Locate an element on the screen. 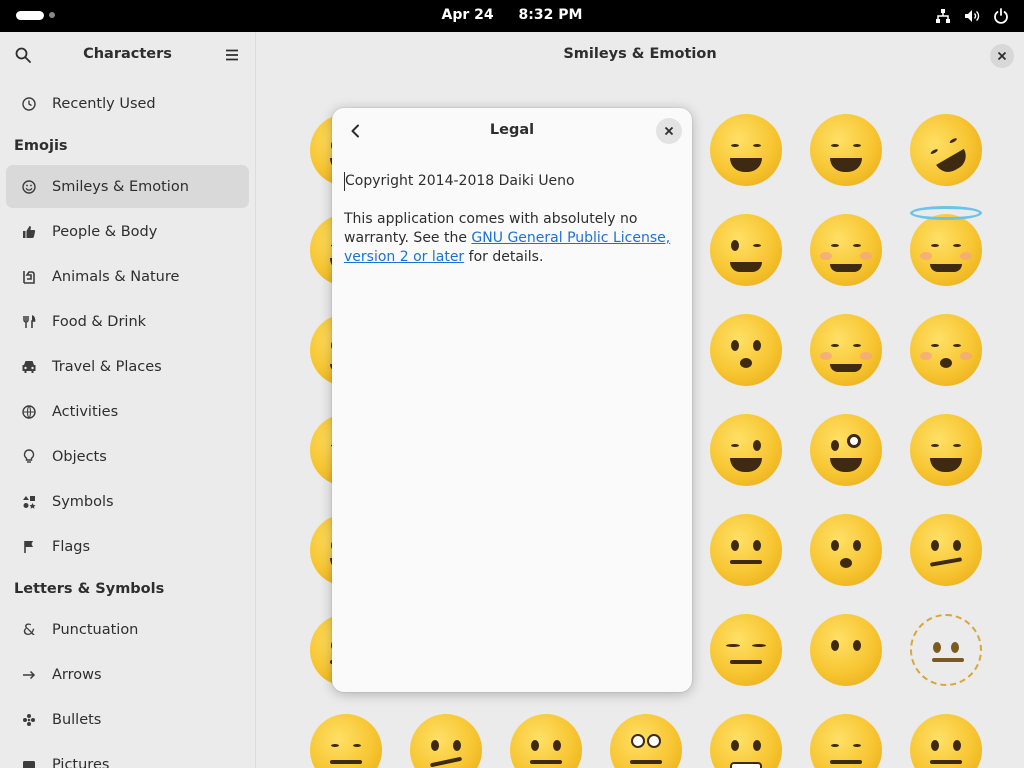 This screenshot has height=768, width=1024. time-label: 8:32 PM is located at coordinates (550, 15).